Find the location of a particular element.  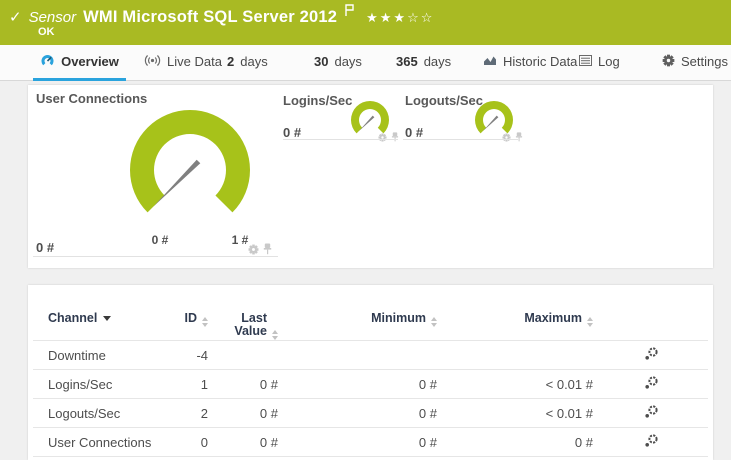

status-badge: OK is located at coordinates (46, 32).